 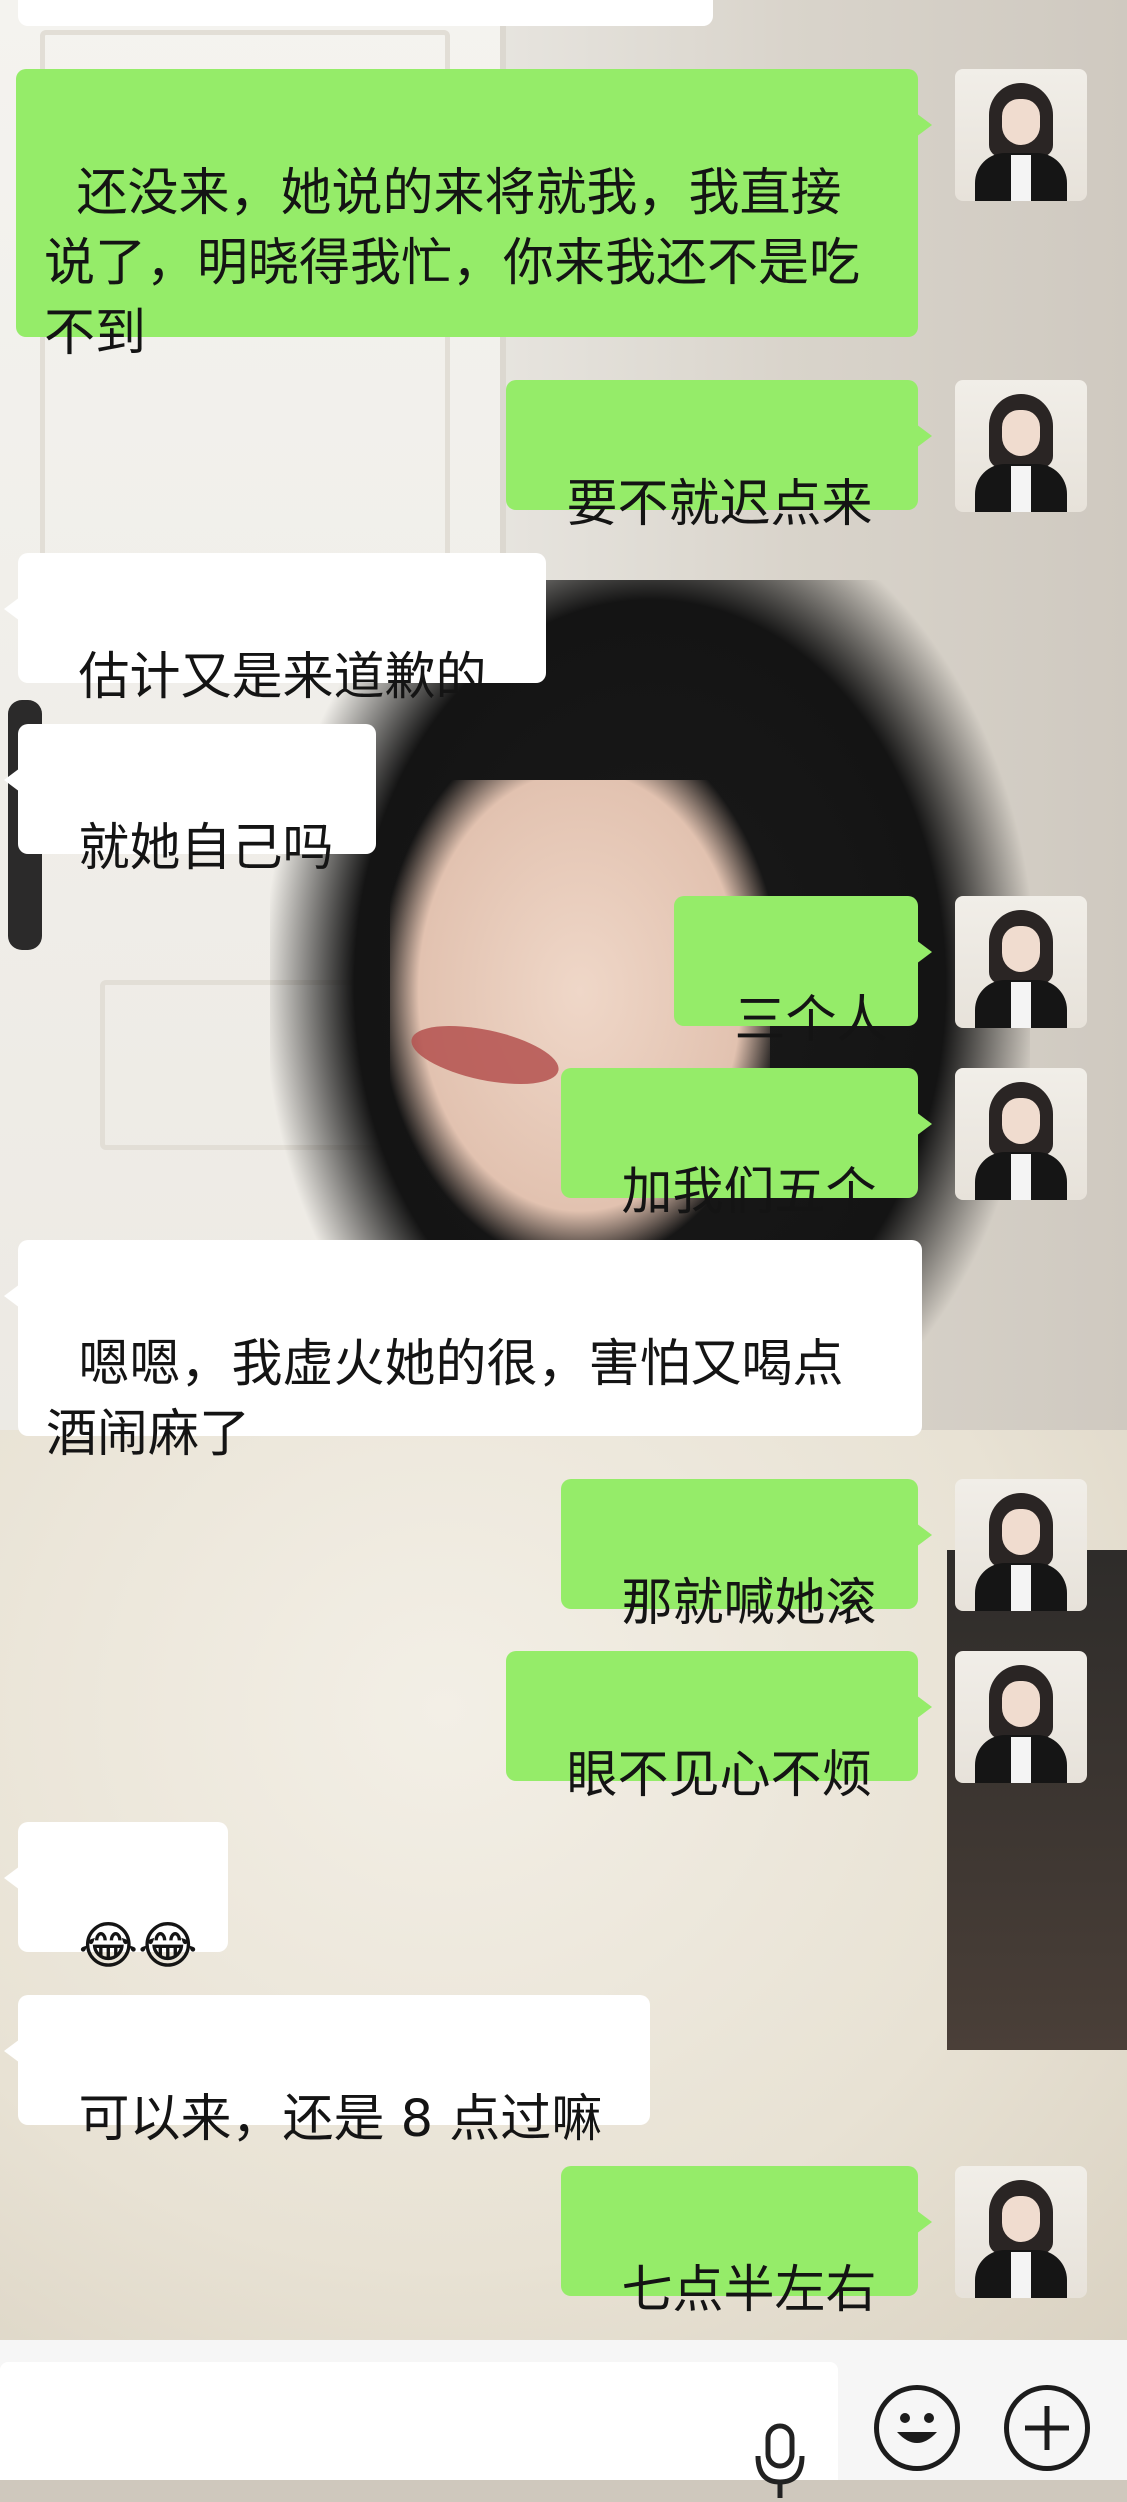 I want to click on partial-message-bubble, so click(x=365, y=13).